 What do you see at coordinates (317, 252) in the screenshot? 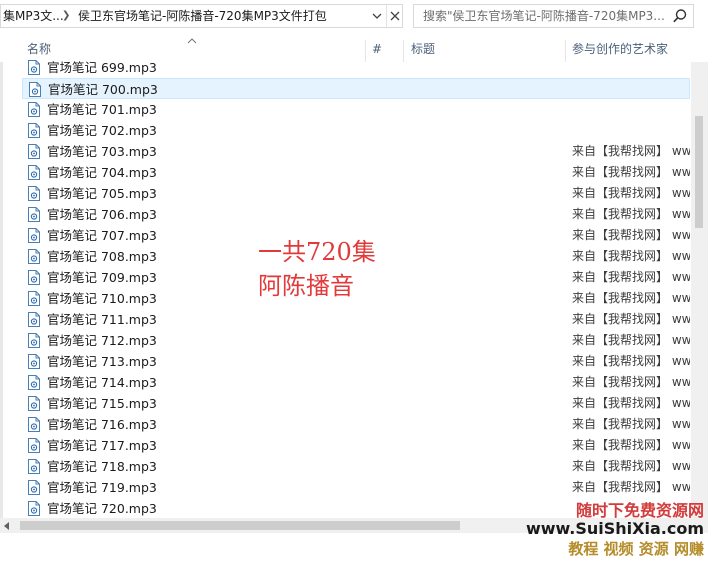
I see `annotation-episode-count: 一共720集` at bounding box center [317, 252].